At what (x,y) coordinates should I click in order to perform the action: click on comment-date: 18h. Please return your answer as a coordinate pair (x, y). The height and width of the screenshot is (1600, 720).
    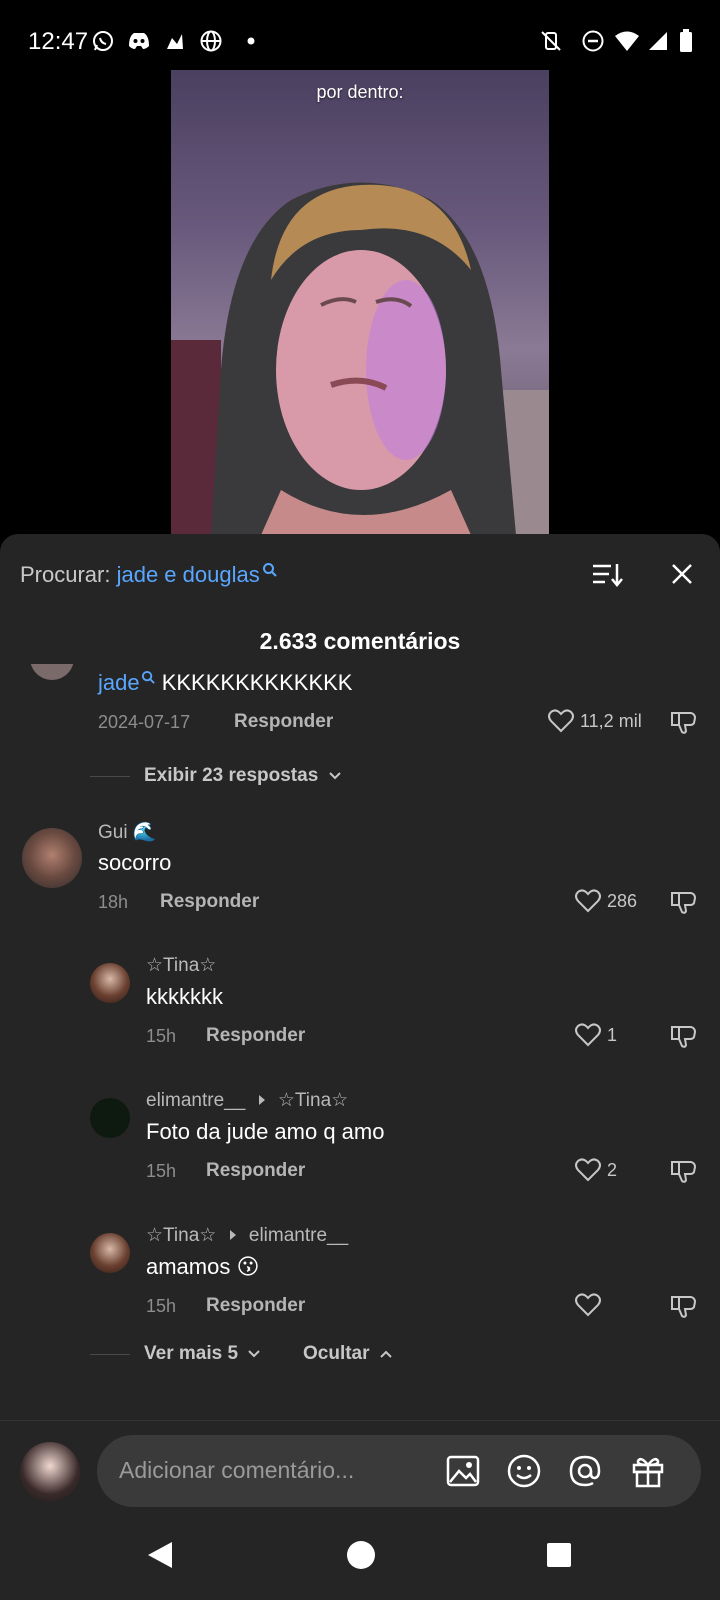
    Looking at the image, I should click on (113, 902).